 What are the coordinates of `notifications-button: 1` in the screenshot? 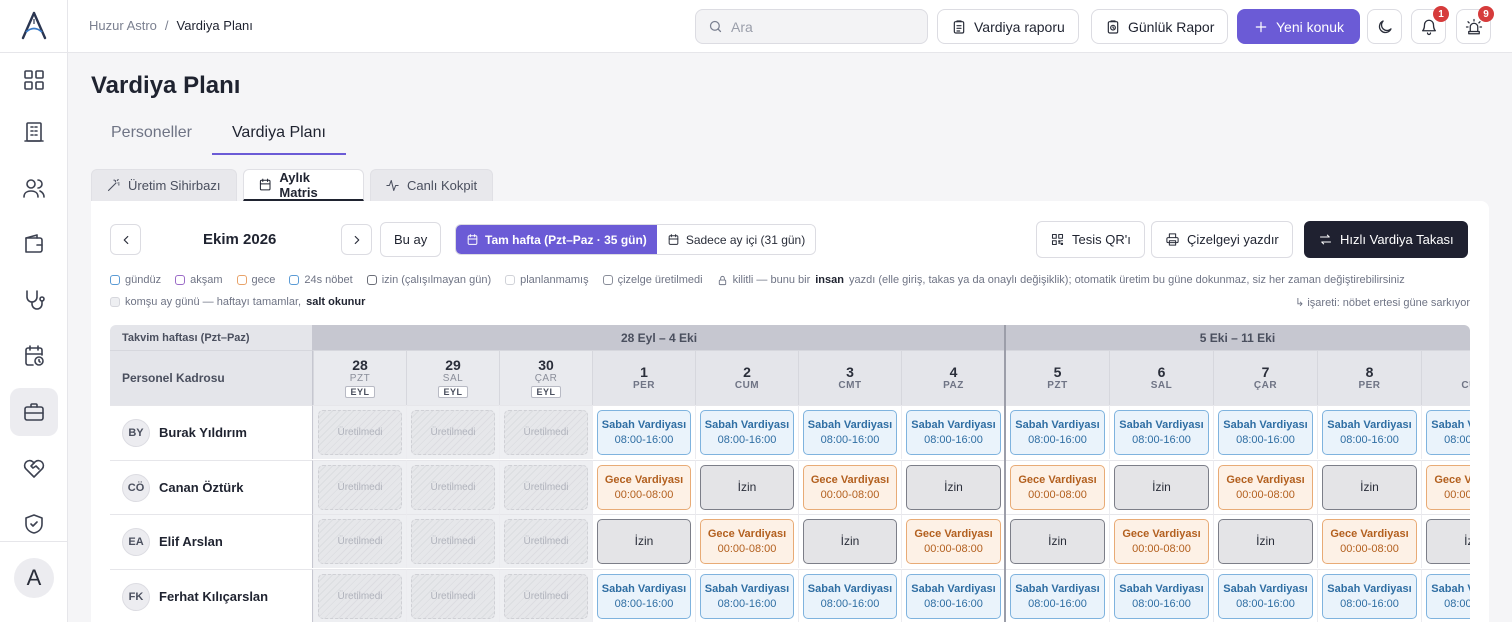 It's located at (1430, 25).